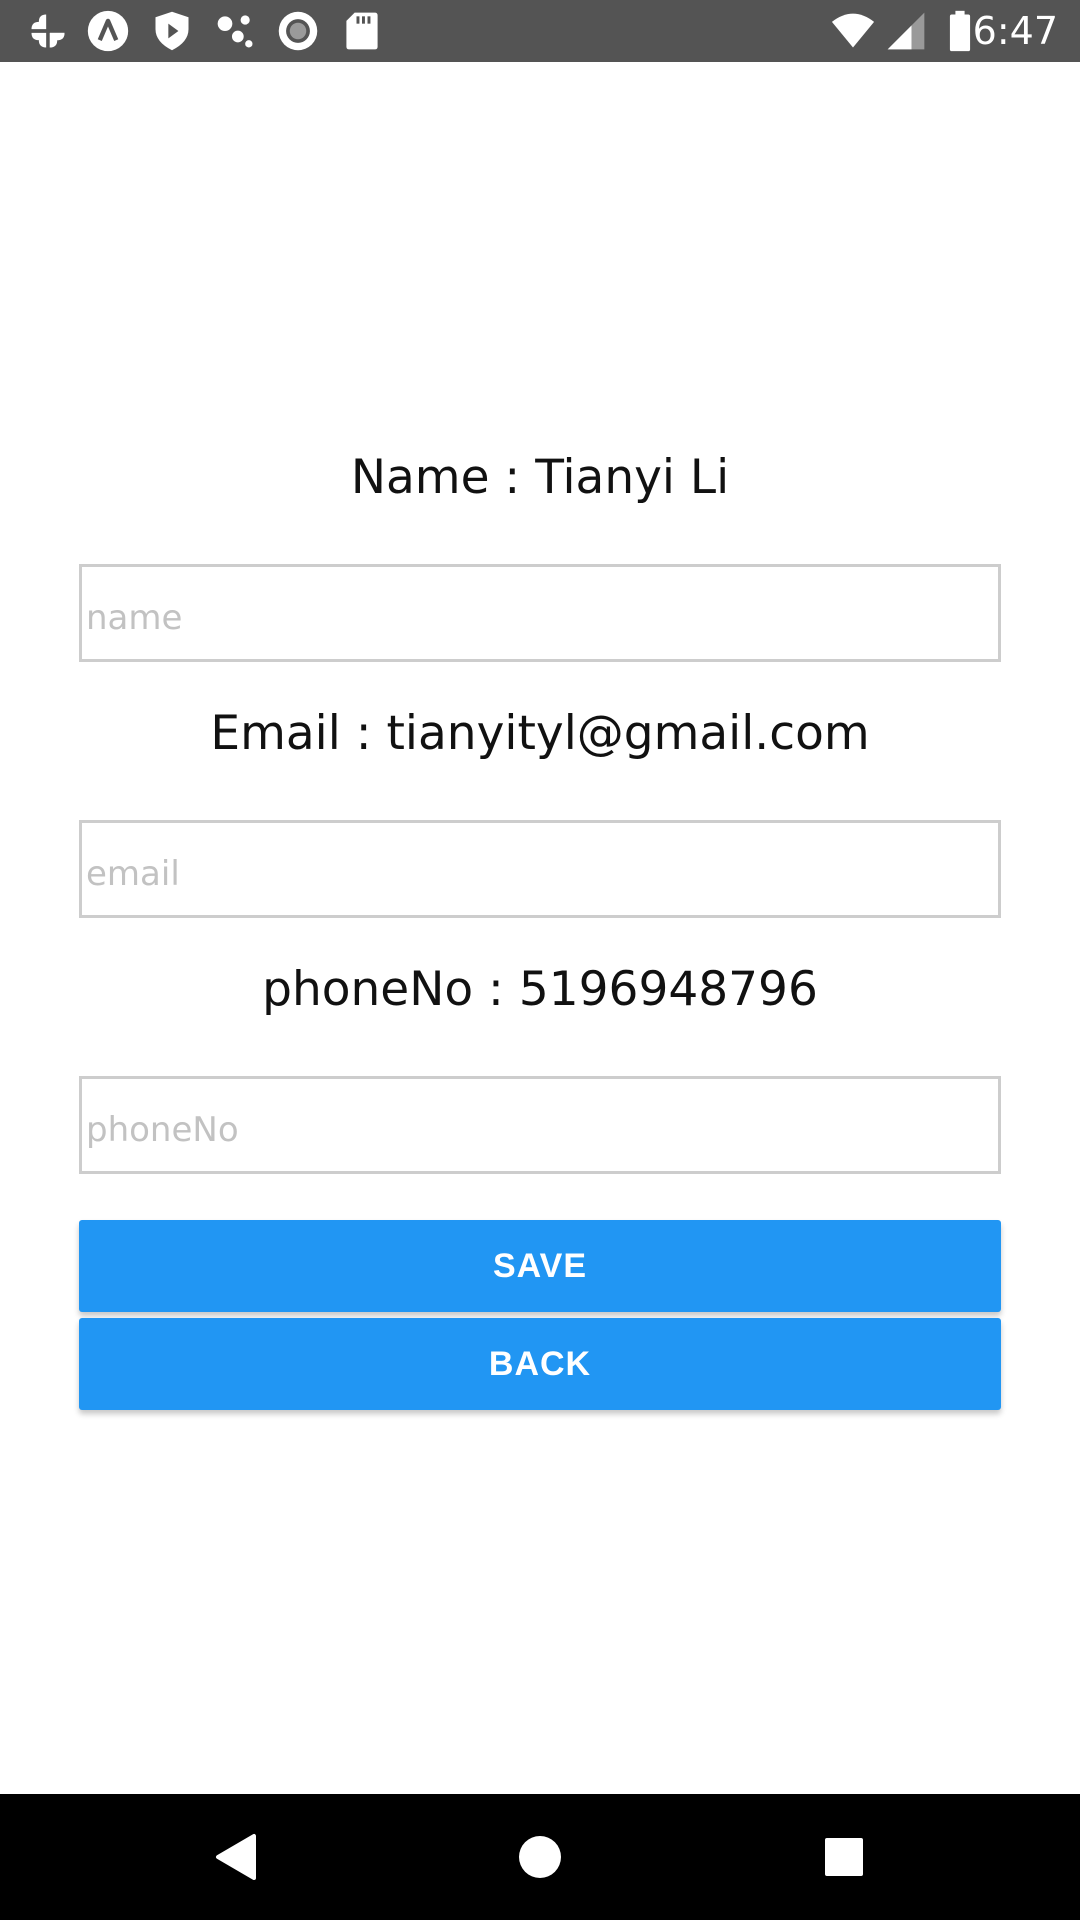 Image resolution: width=1080 pixels, height=1920 pixels. What do you see at coordinates (236, 31) in the screenshot?
I see `nodes-icon` at bounding box center [236, 31].